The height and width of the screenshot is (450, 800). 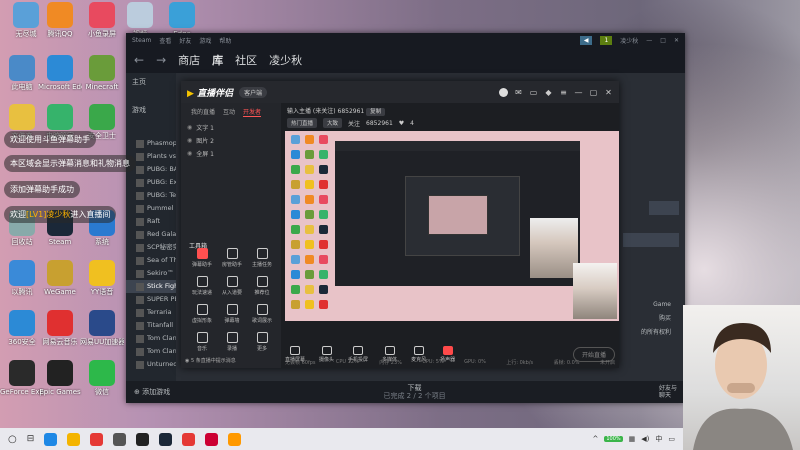 What do you see at coordinates (232, 342) in the screenshot?
I see `tool-button: 录播` at bounding box center [232, 342].